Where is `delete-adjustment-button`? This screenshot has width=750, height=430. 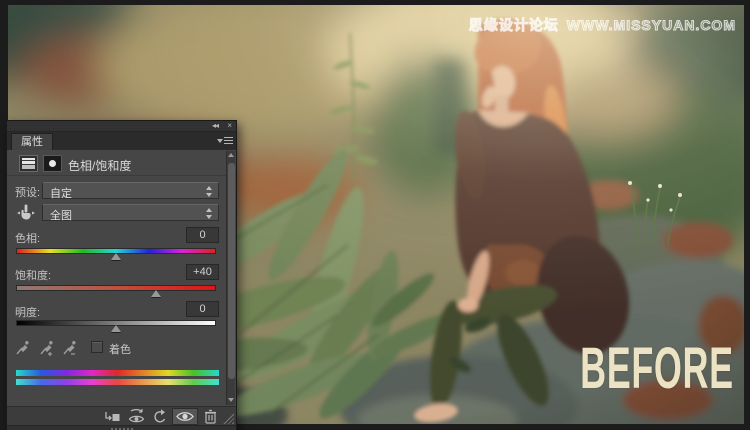 delete-adjustment-button is located at coordinates (210, 416).